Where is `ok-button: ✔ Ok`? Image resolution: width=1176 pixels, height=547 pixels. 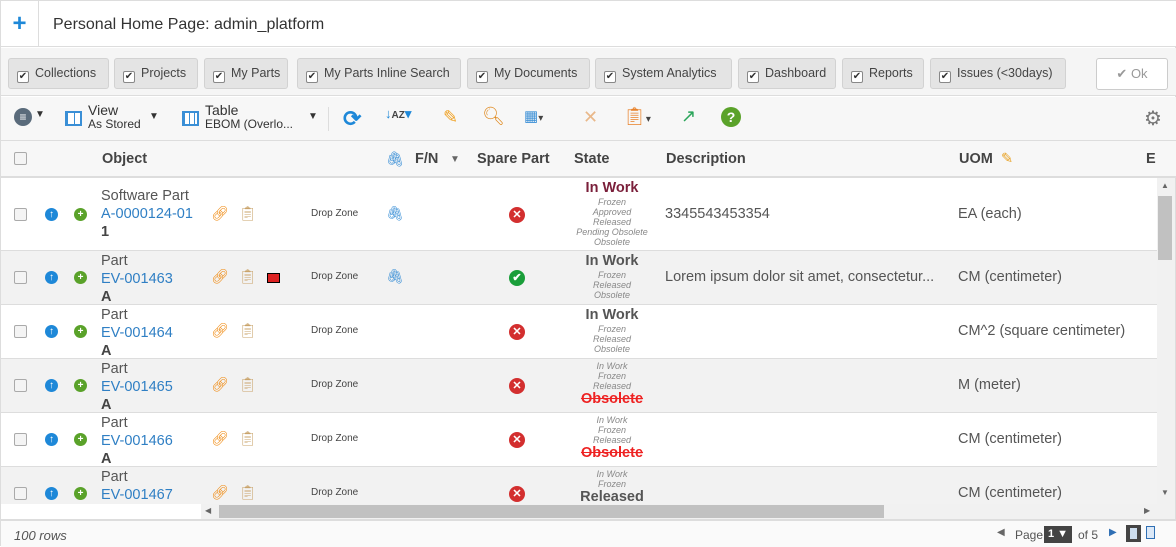
ok-button: ✔ Ok is located at coordinates (1132, 74).